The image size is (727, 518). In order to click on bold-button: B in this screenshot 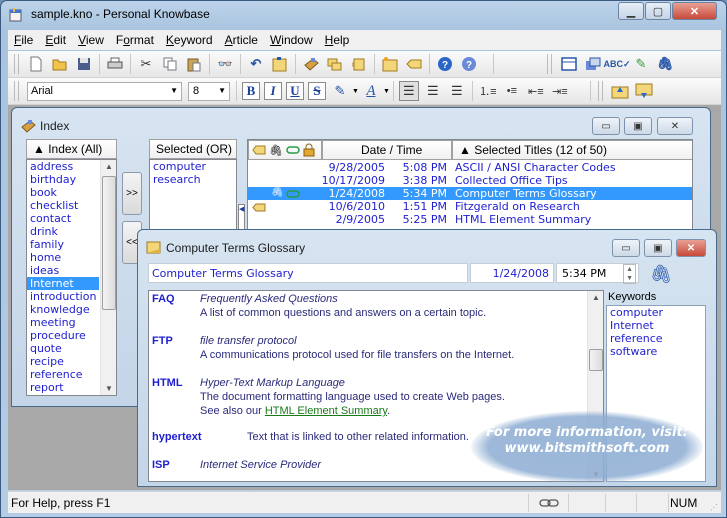, I will do `click(251, 91)`.